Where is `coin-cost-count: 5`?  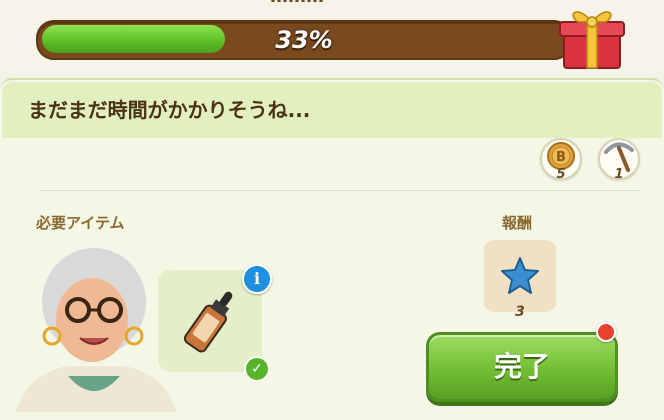 coin-cost-count: 5 is located at coordinates (561, 174).